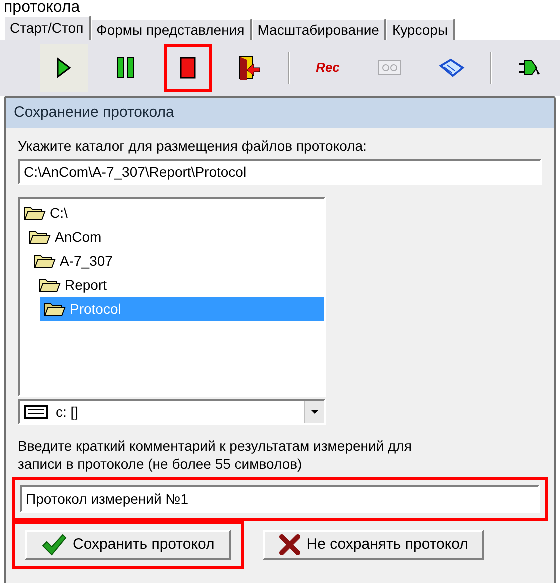 The height and width of the screenshot is (583, 560). I want to click on plug-icon, so click(530, 68).